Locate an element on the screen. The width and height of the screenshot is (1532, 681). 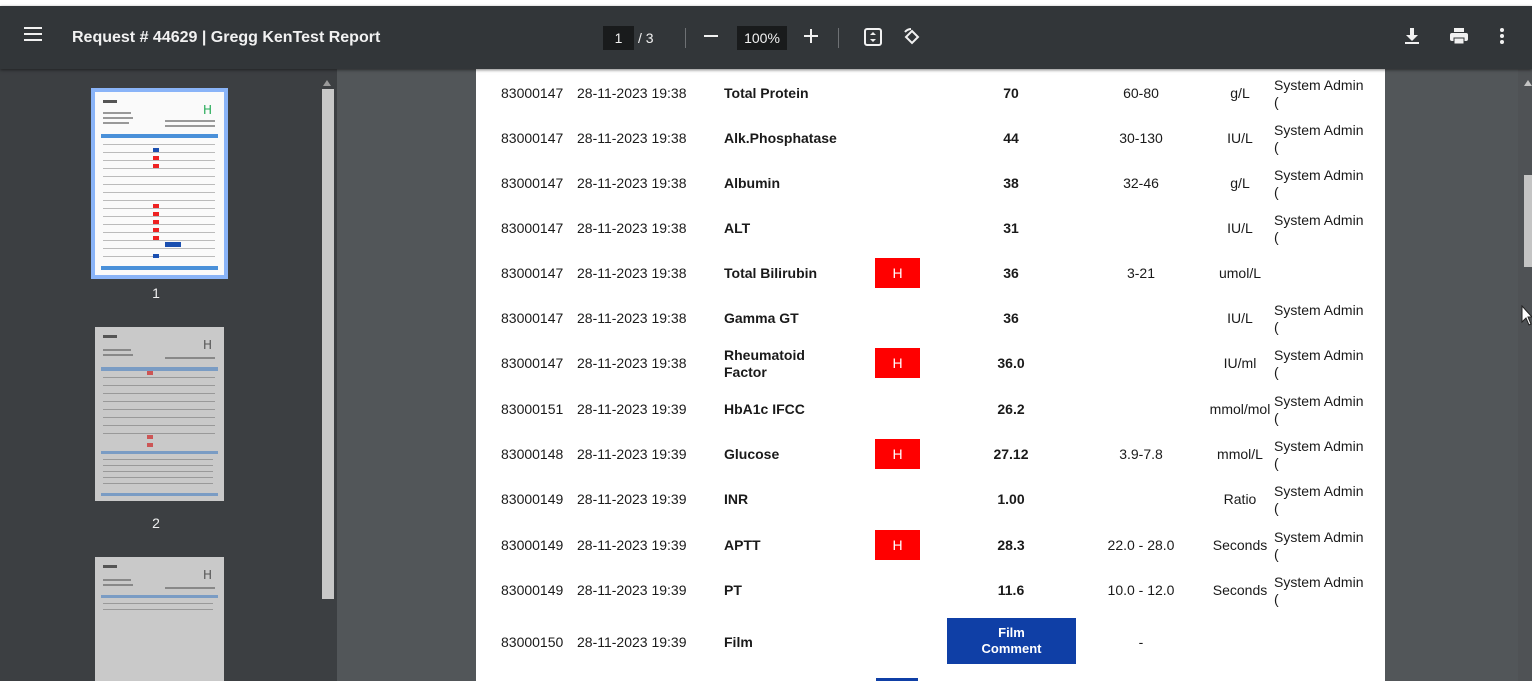
zoom-out-icon is located at coordinates (711, 38).